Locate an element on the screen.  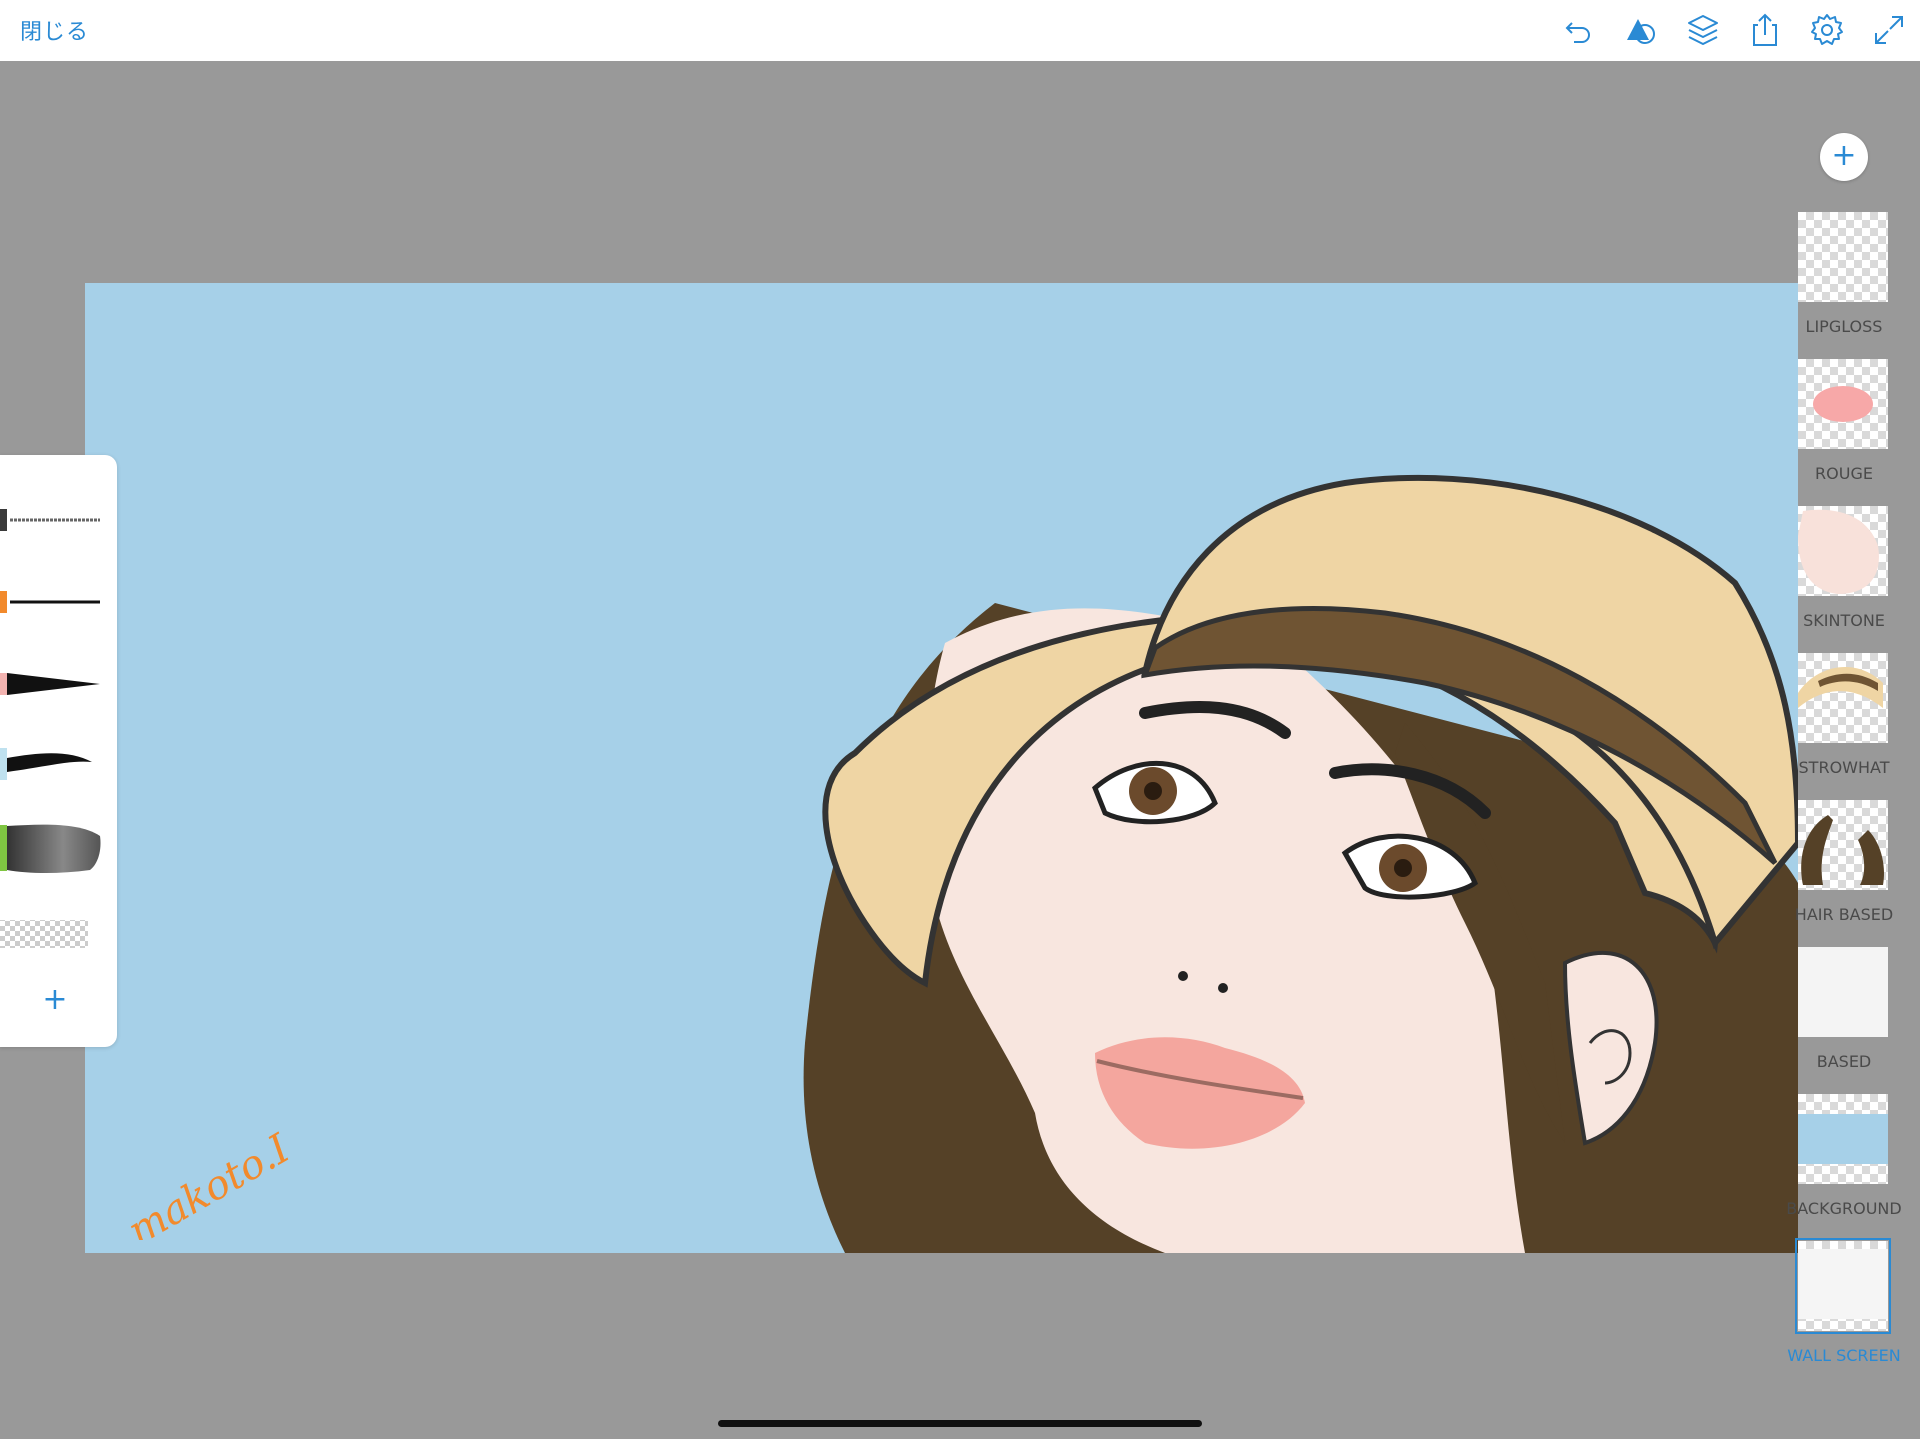
layer-strowhat: STROWHAT is located at coordinates (1844, 723).